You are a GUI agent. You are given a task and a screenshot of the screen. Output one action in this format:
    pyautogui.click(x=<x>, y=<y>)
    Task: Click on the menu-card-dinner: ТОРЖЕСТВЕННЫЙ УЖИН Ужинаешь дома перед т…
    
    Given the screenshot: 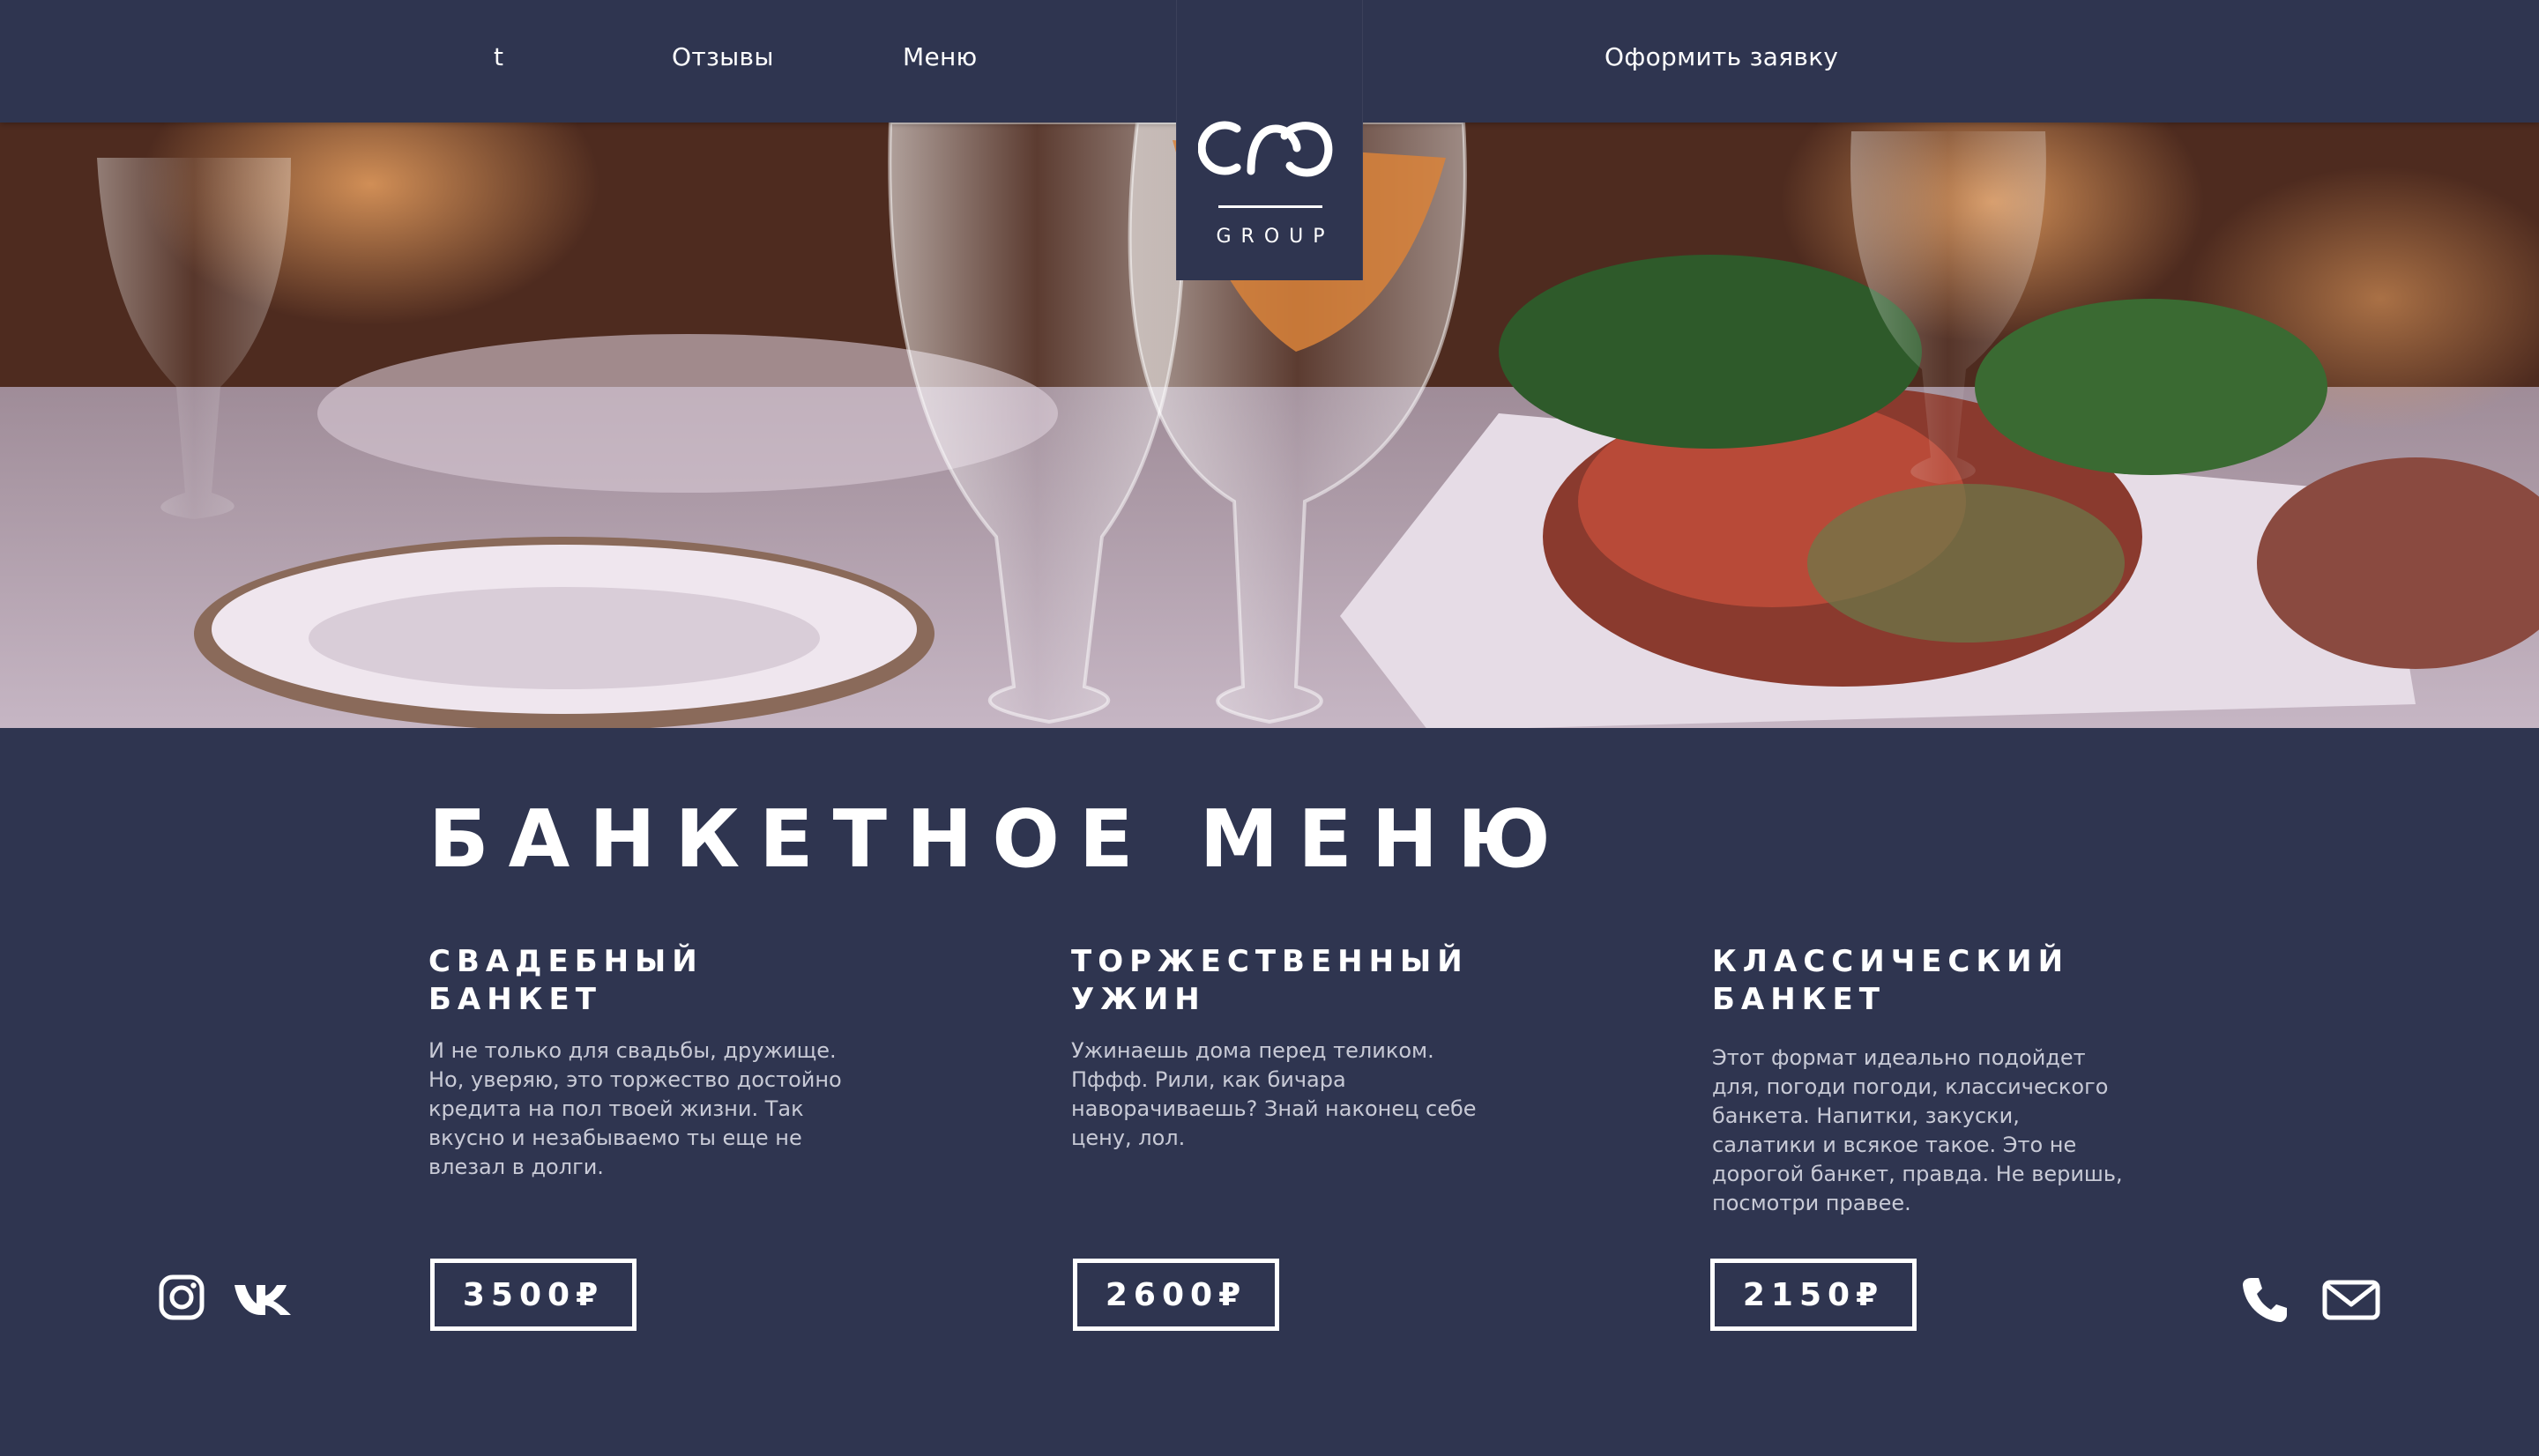 What is the action you would take?
    pyautogui.click(x=1300, y=1048)
    